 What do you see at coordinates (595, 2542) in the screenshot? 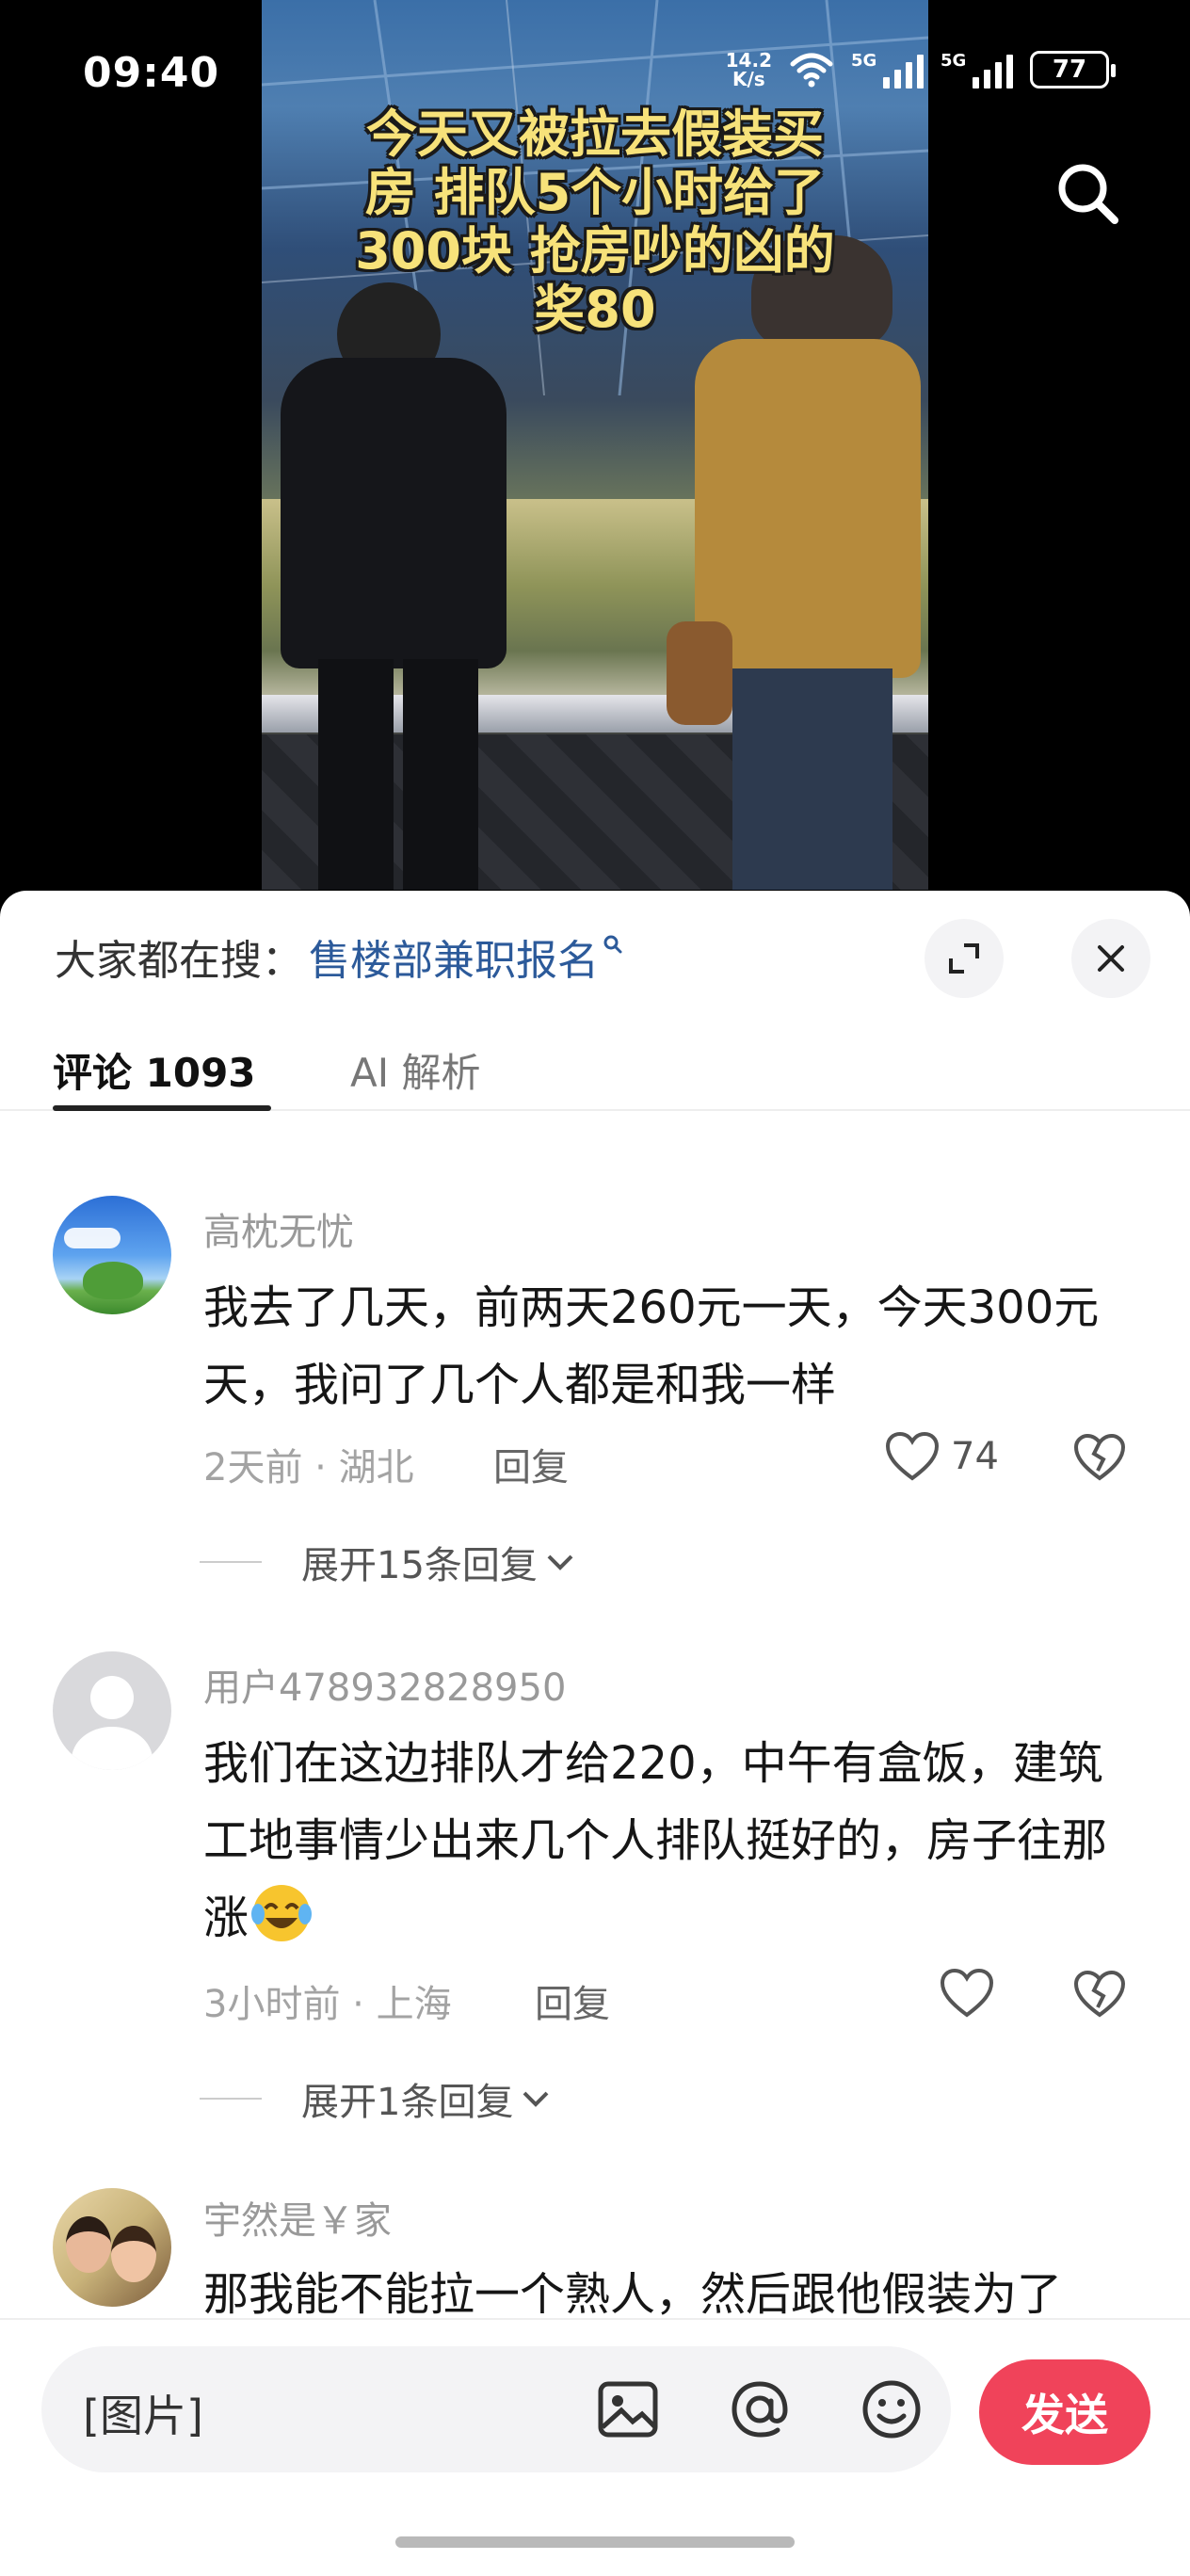
I see `home-indicator` at bounding box center [595, 2542].